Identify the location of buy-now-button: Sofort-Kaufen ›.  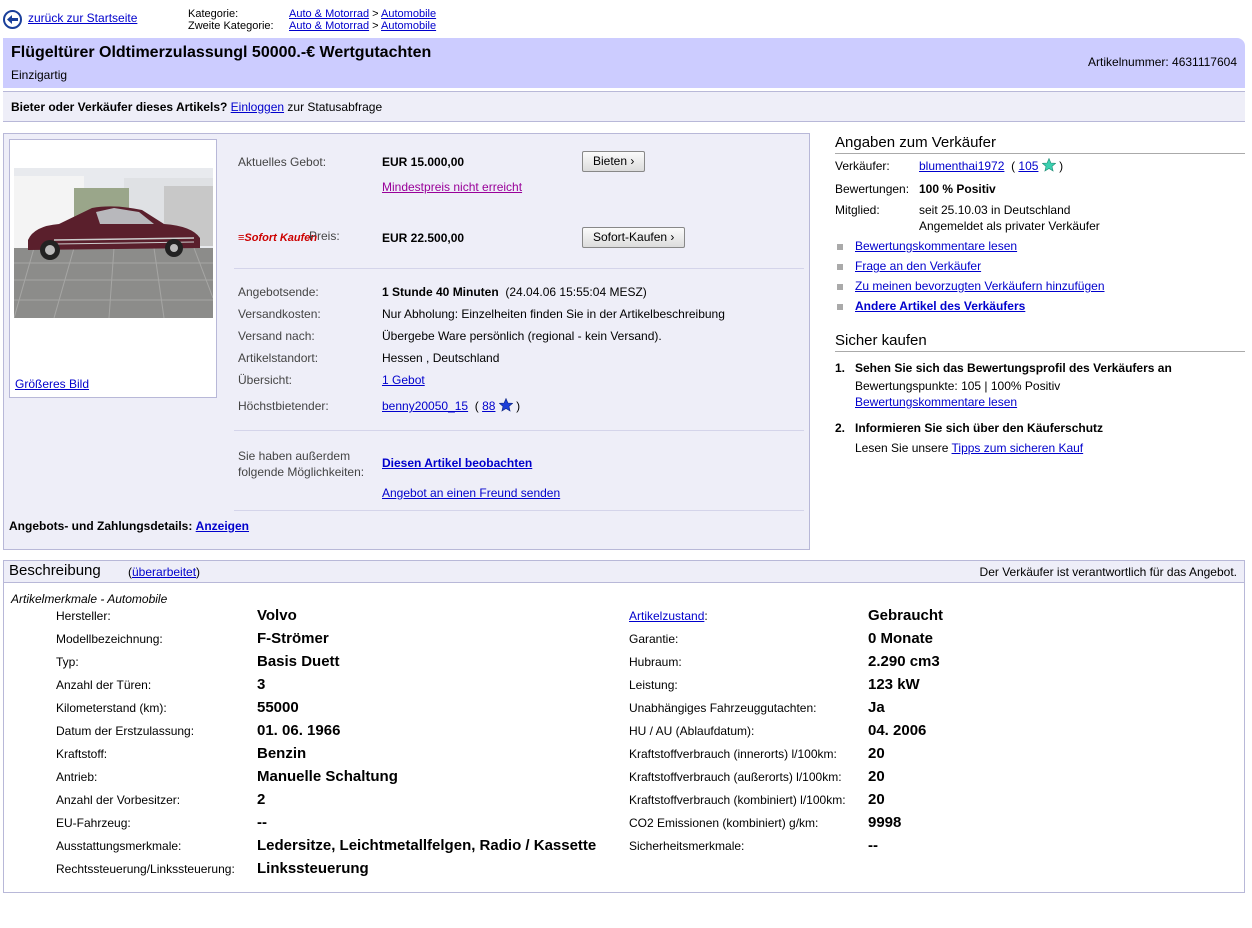
(634, 237).